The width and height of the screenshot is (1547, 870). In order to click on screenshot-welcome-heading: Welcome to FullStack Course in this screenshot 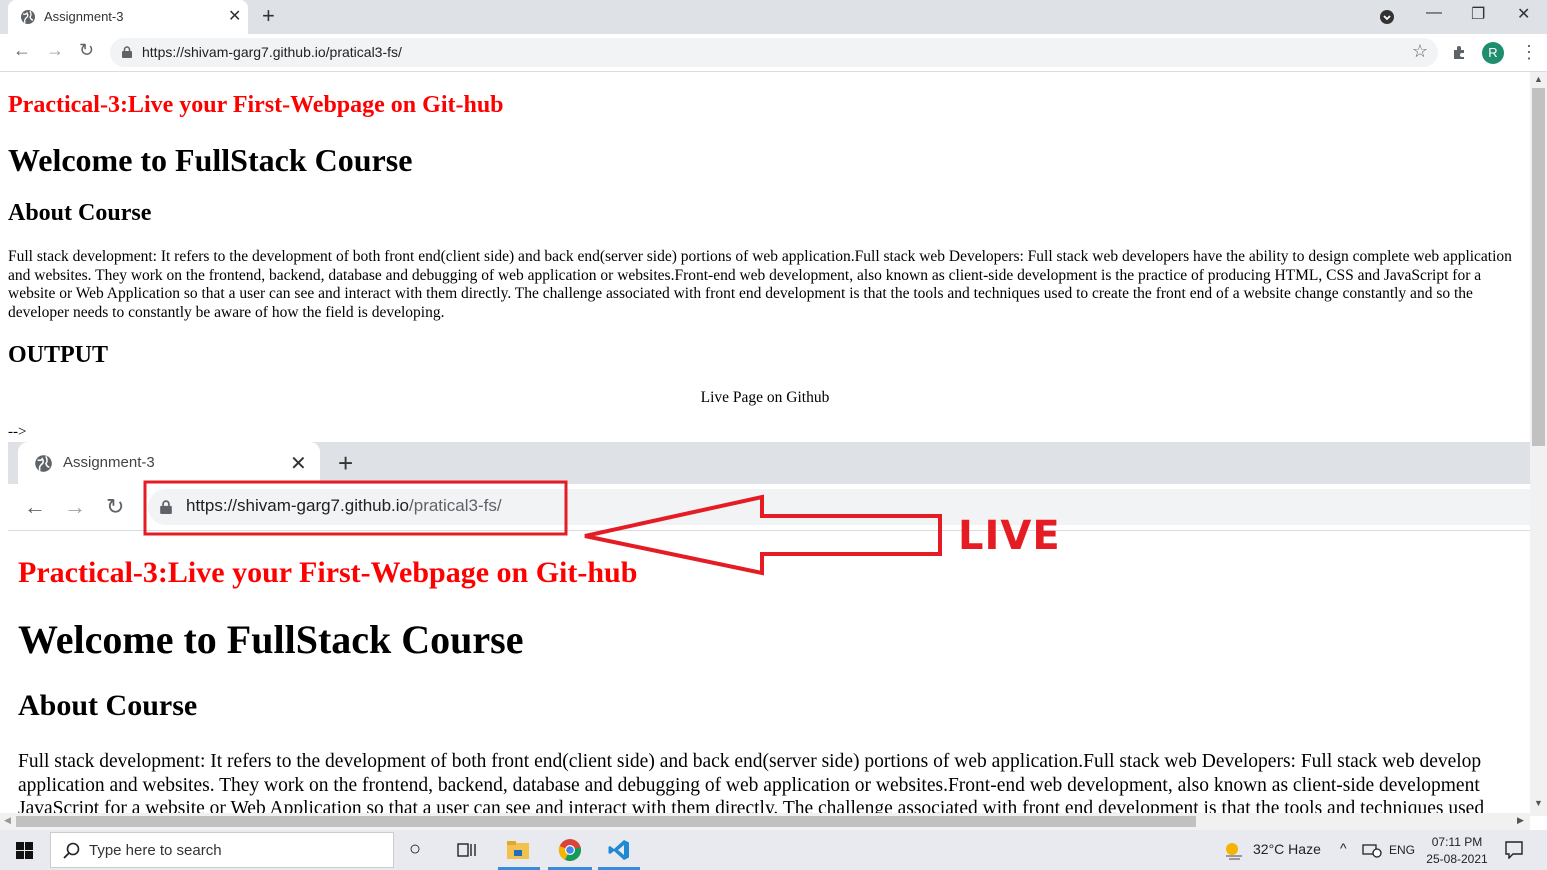, I will do `click(271, 639)`.